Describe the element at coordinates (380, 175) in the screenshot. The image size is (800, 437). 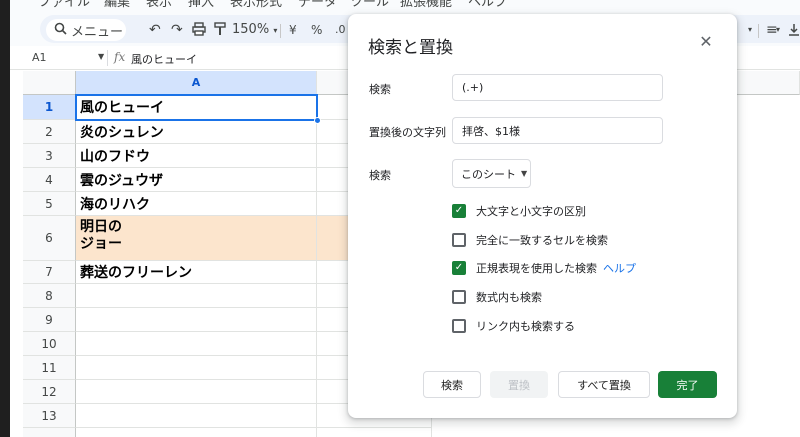
I see `scope-label: 検索` at that location.